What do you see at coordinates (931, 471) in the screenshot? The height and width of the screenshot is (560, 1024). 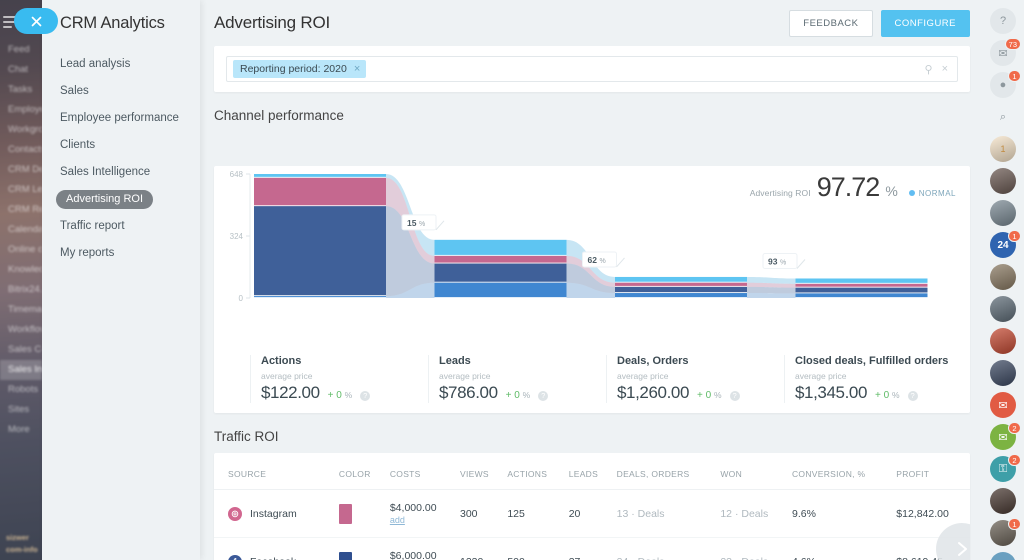 I see `table-column-header: PROFIT` at bounding box center [931, 471].